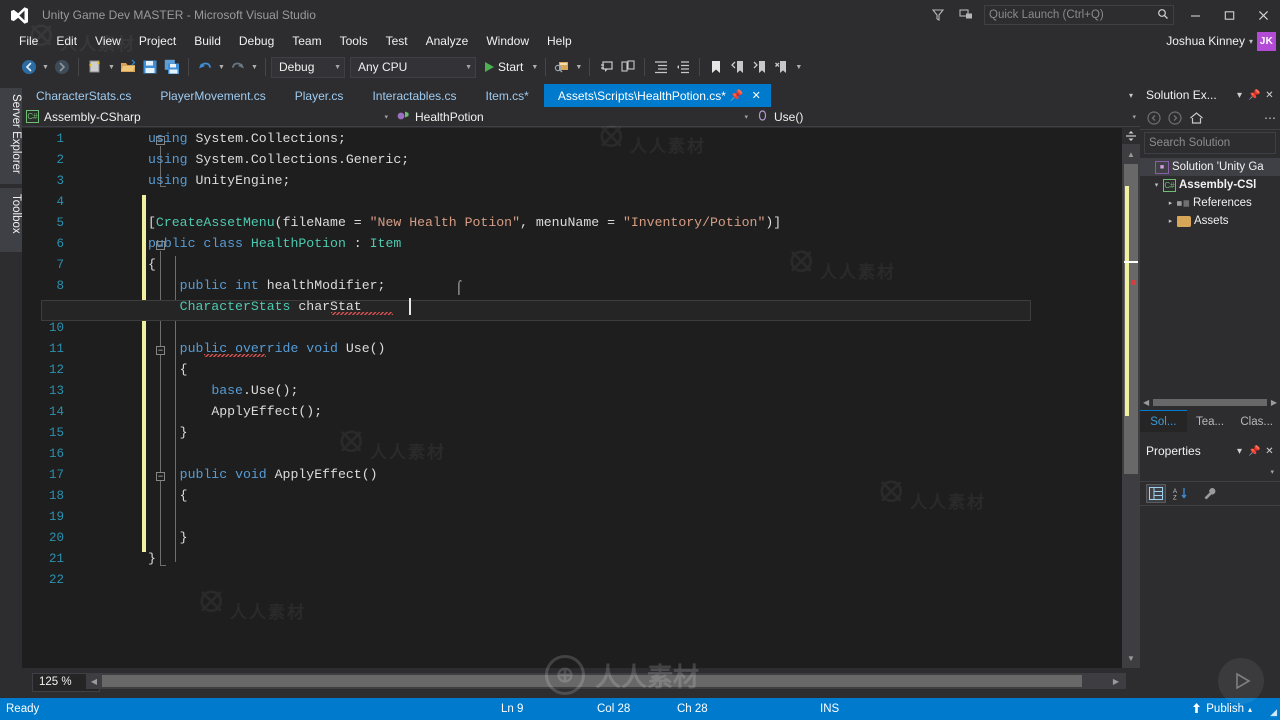 Image resolution: width=1280 pixels, height=720 pixels. Describe the element at coordinates (606, 67) in the screenshot. I see `comment-selection-icon` at that location.